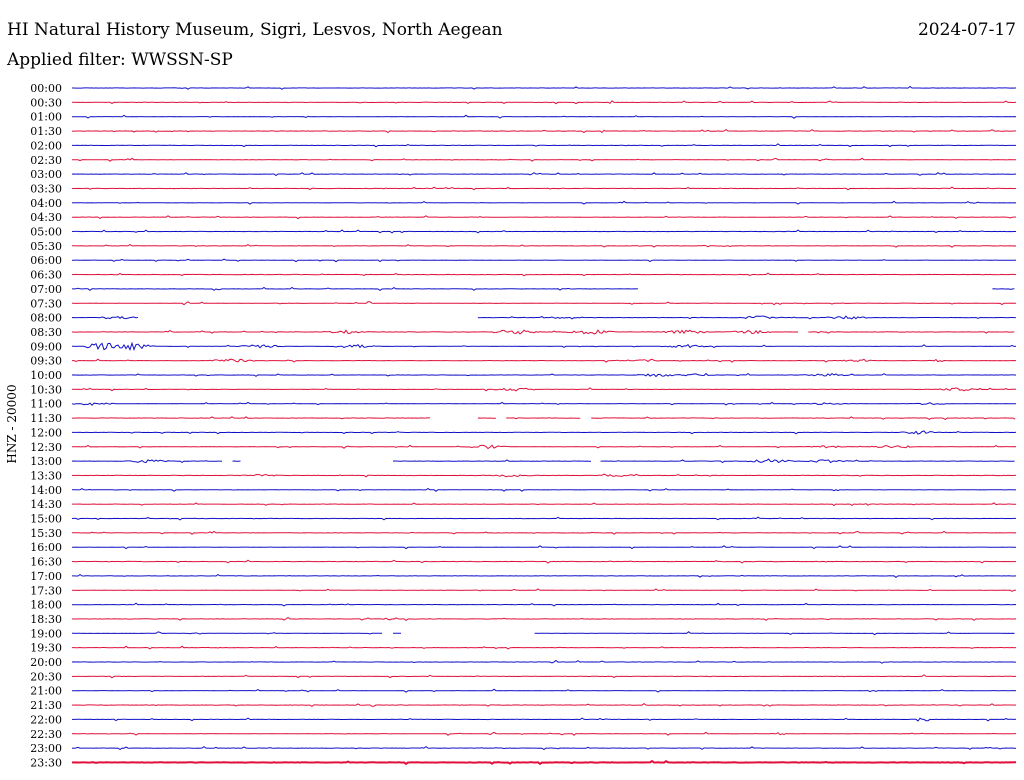  I want to click on time-tick-label: 23:00, so click(46, 748).